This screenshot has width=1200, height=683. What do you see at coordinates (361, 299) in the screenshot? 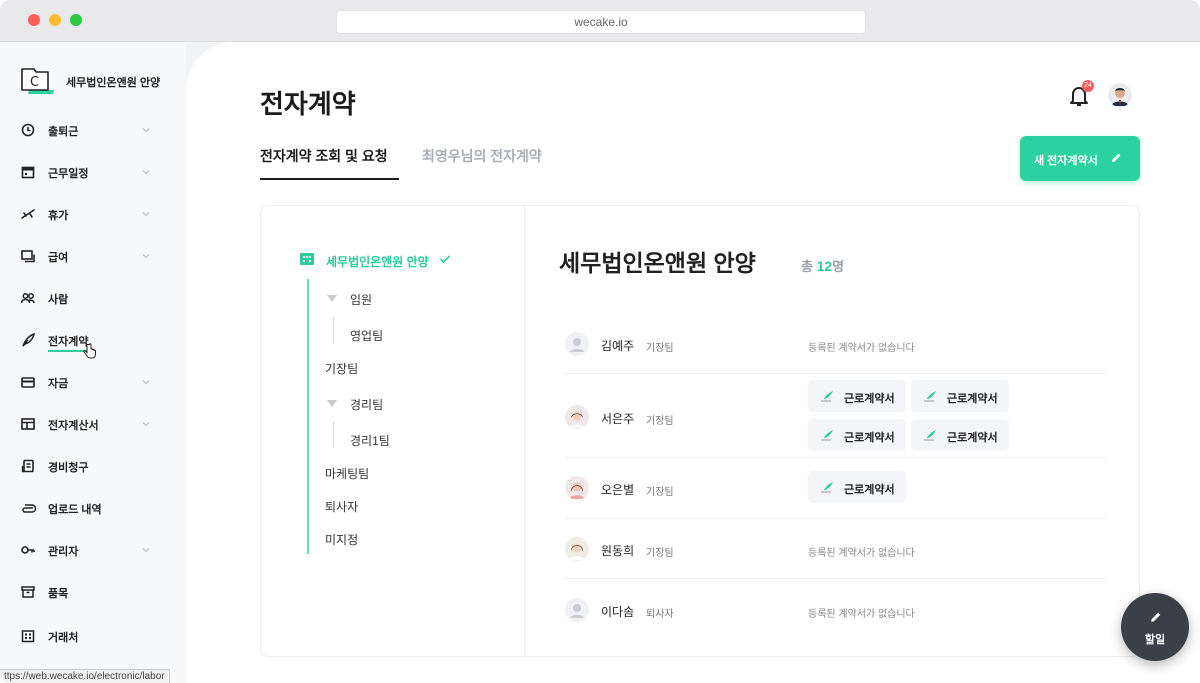
I see `tree-node-executives: 임원` at bounding box center [361, 299].